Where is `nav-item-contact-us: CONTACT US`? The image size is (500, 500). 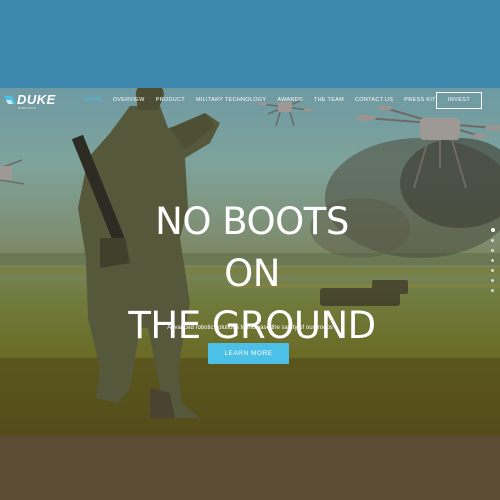 nav-item-contact-us: CONTACT US is located at coordinates (374, 102).